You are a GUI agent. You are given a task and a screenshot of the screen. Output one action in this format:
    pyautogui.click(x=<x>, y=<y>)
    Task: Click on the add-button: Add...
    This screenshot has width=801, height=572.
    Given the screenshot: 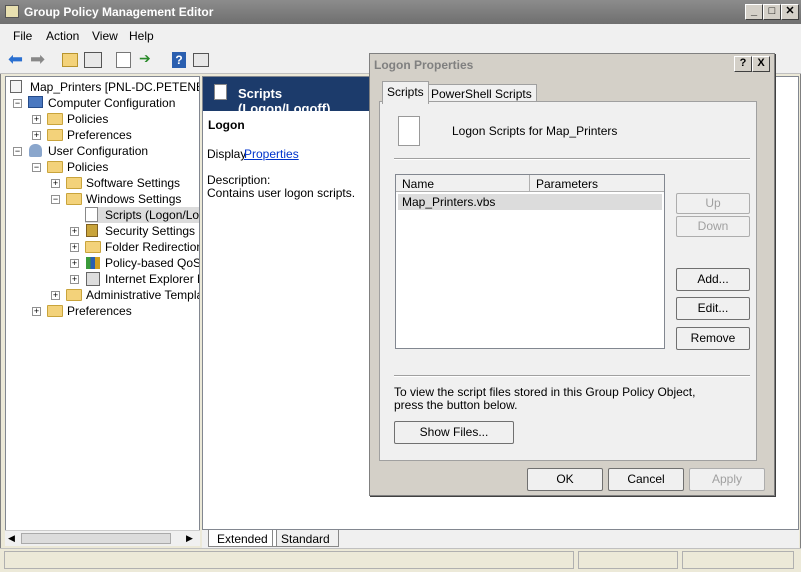 What is the action you would take?
    pyautogui.click(x=713, y=279)
    